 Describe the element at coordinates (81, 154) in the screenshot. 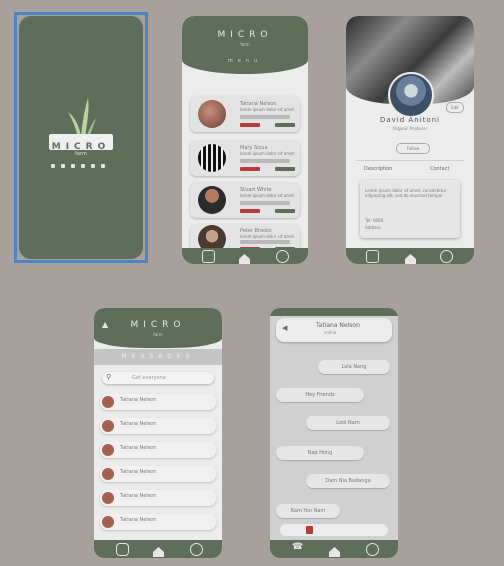

I see `logo-subtext: farm` at that location.